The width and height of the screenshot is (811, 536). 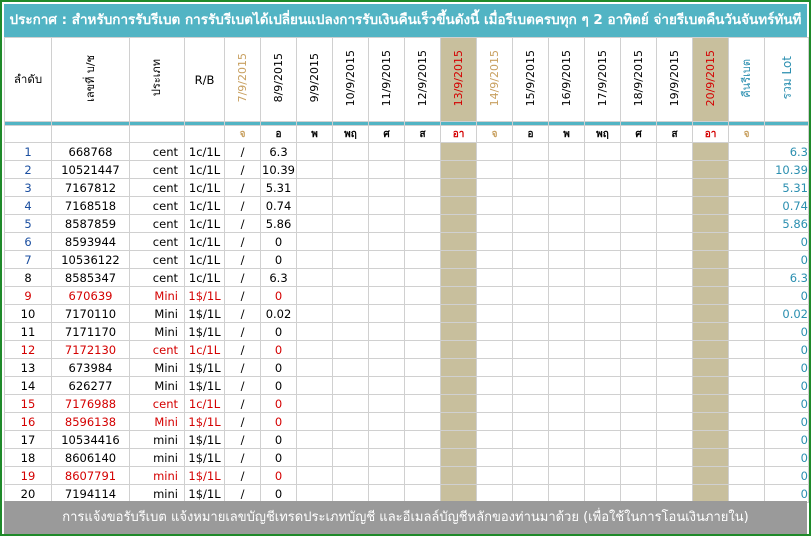 I want to click on header-date-1: 8/9/2015, so click(x=278, y=79).